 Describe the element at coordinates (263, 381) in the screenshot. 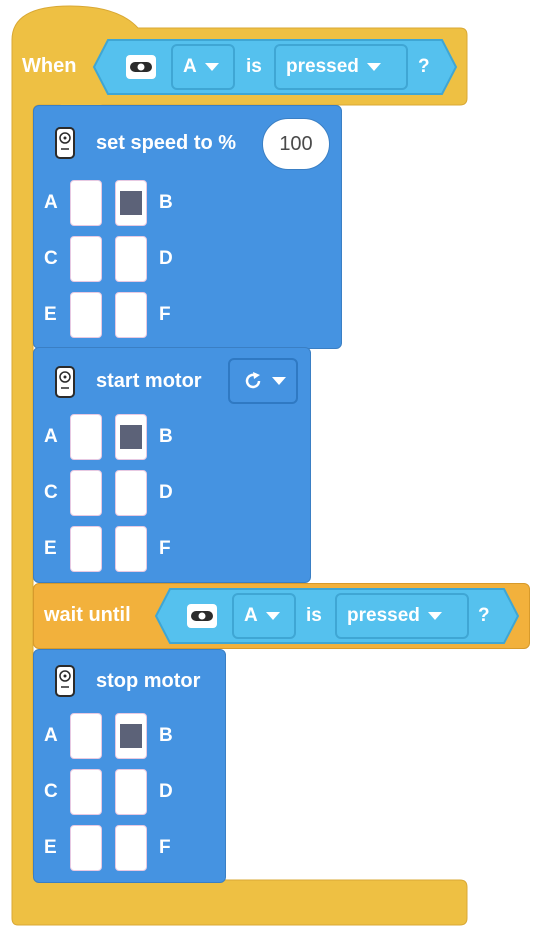

I see `direction-dropdown` at that location.